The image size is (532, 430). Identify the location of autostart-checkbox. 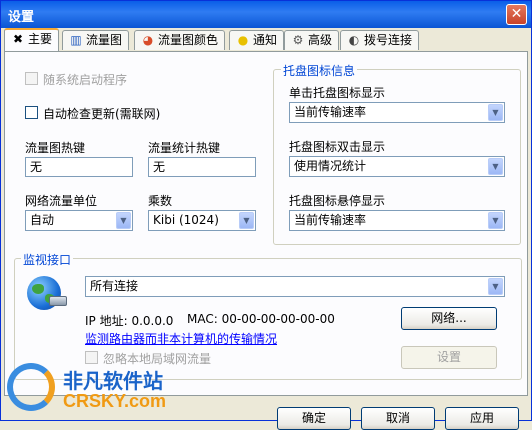
(31, 78).